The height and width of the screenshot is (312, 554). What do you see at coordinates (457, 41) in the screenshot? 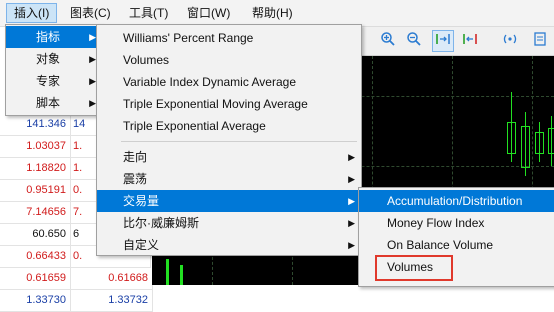
I see `toolbar` at bounding box center [457, 41].